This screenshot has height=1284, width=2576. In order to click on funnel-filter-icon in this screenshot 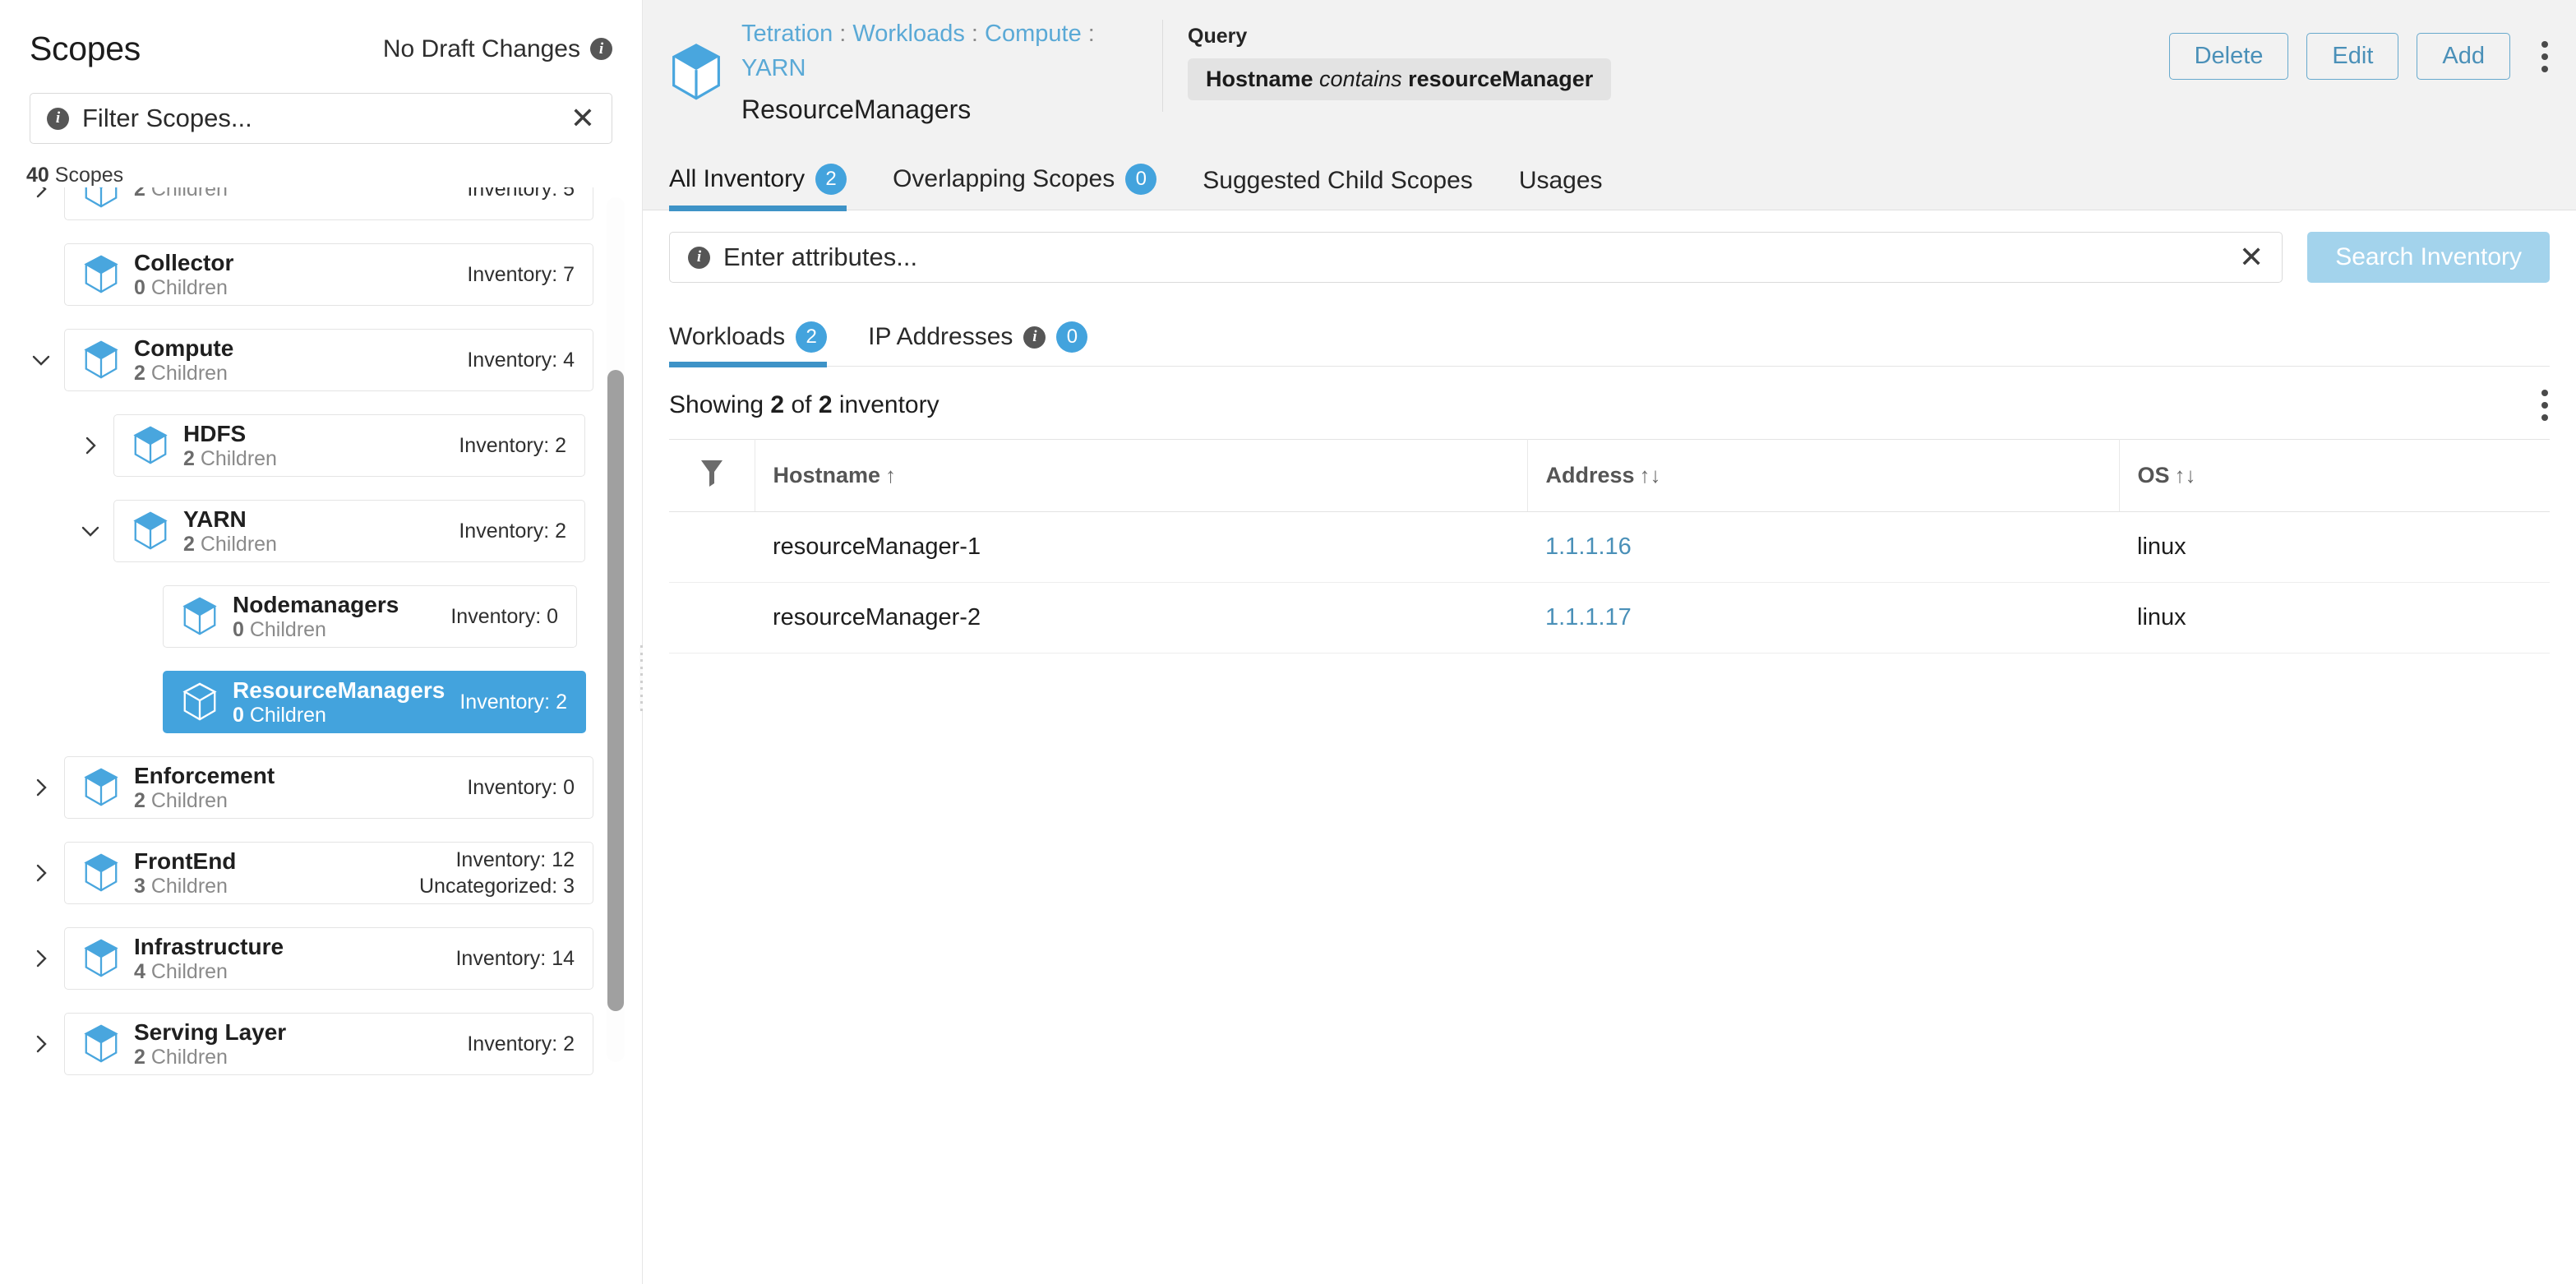, I will do `click(712, 475)`.